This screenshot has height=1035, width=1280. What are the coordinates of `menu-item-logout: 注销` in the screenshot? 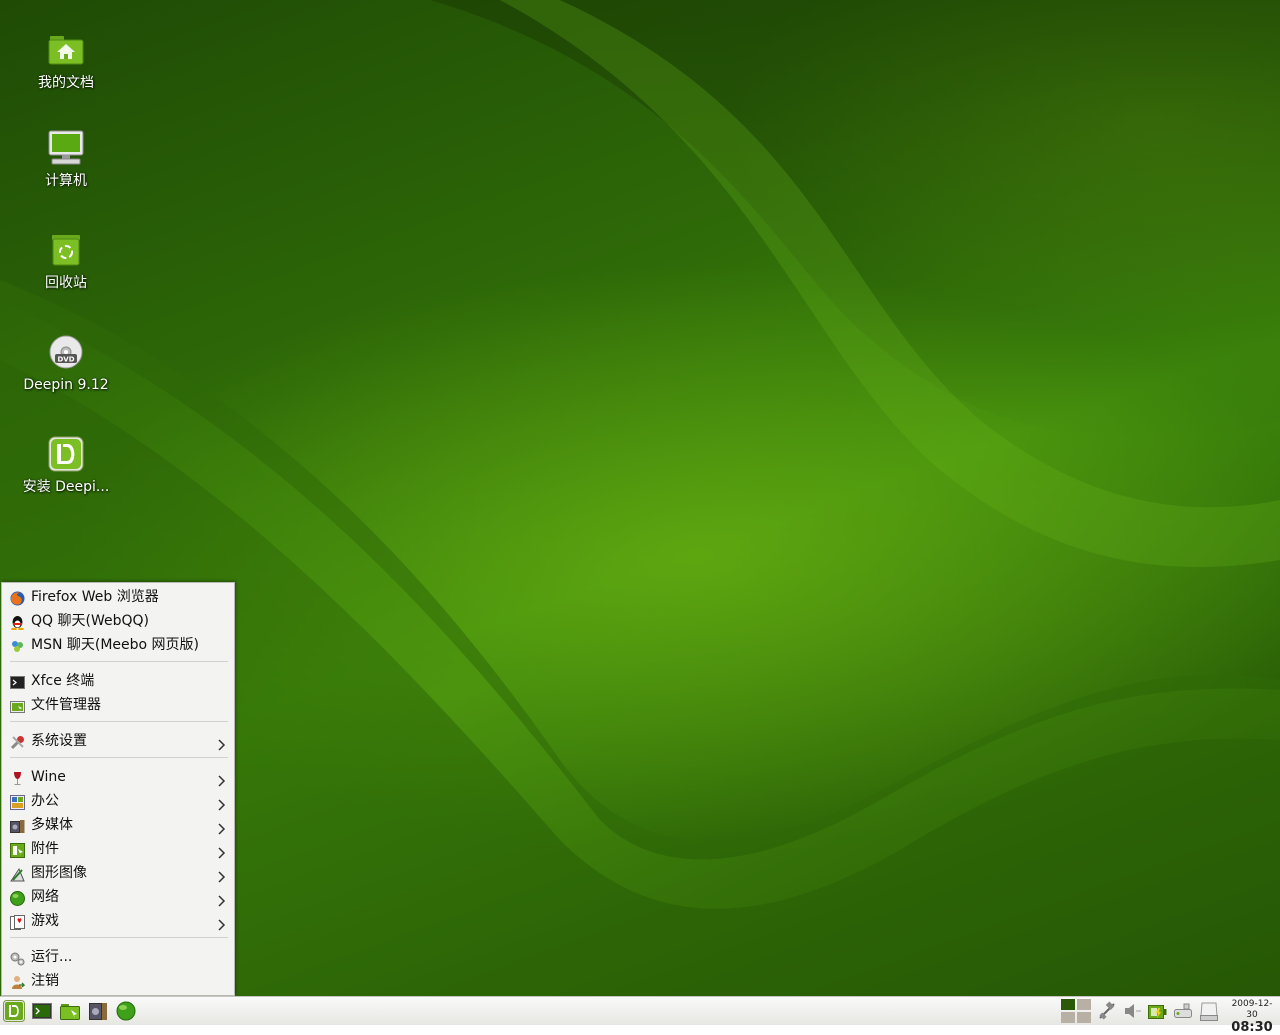 It's located at (118, 981).